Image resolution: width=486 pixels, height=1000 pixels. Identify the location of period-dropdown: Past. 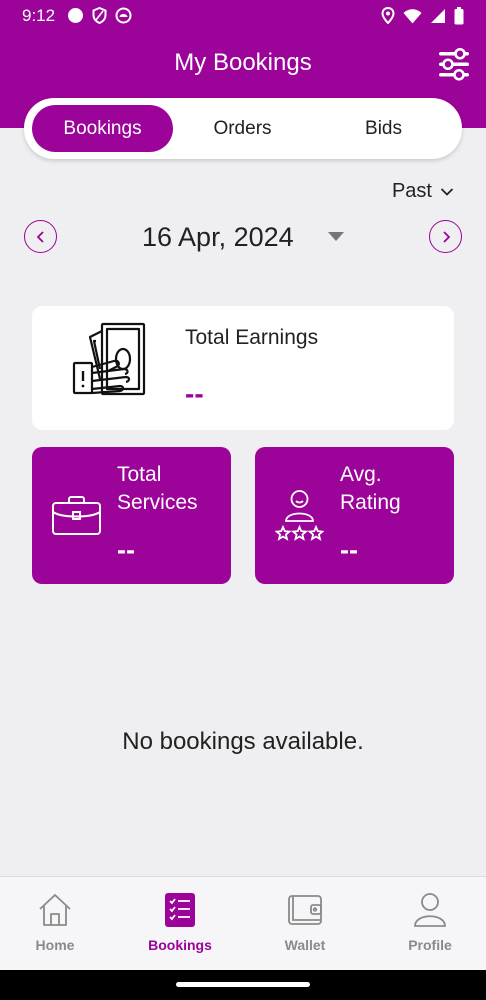
(423, 191).